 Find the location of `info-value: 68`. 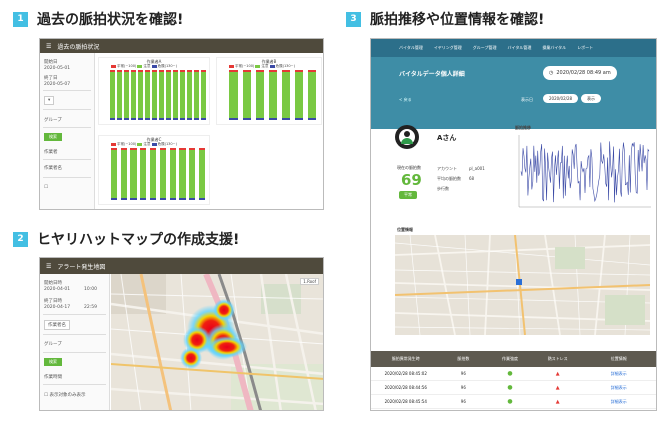

info-value: 68 is located at coordinates (472, 178).